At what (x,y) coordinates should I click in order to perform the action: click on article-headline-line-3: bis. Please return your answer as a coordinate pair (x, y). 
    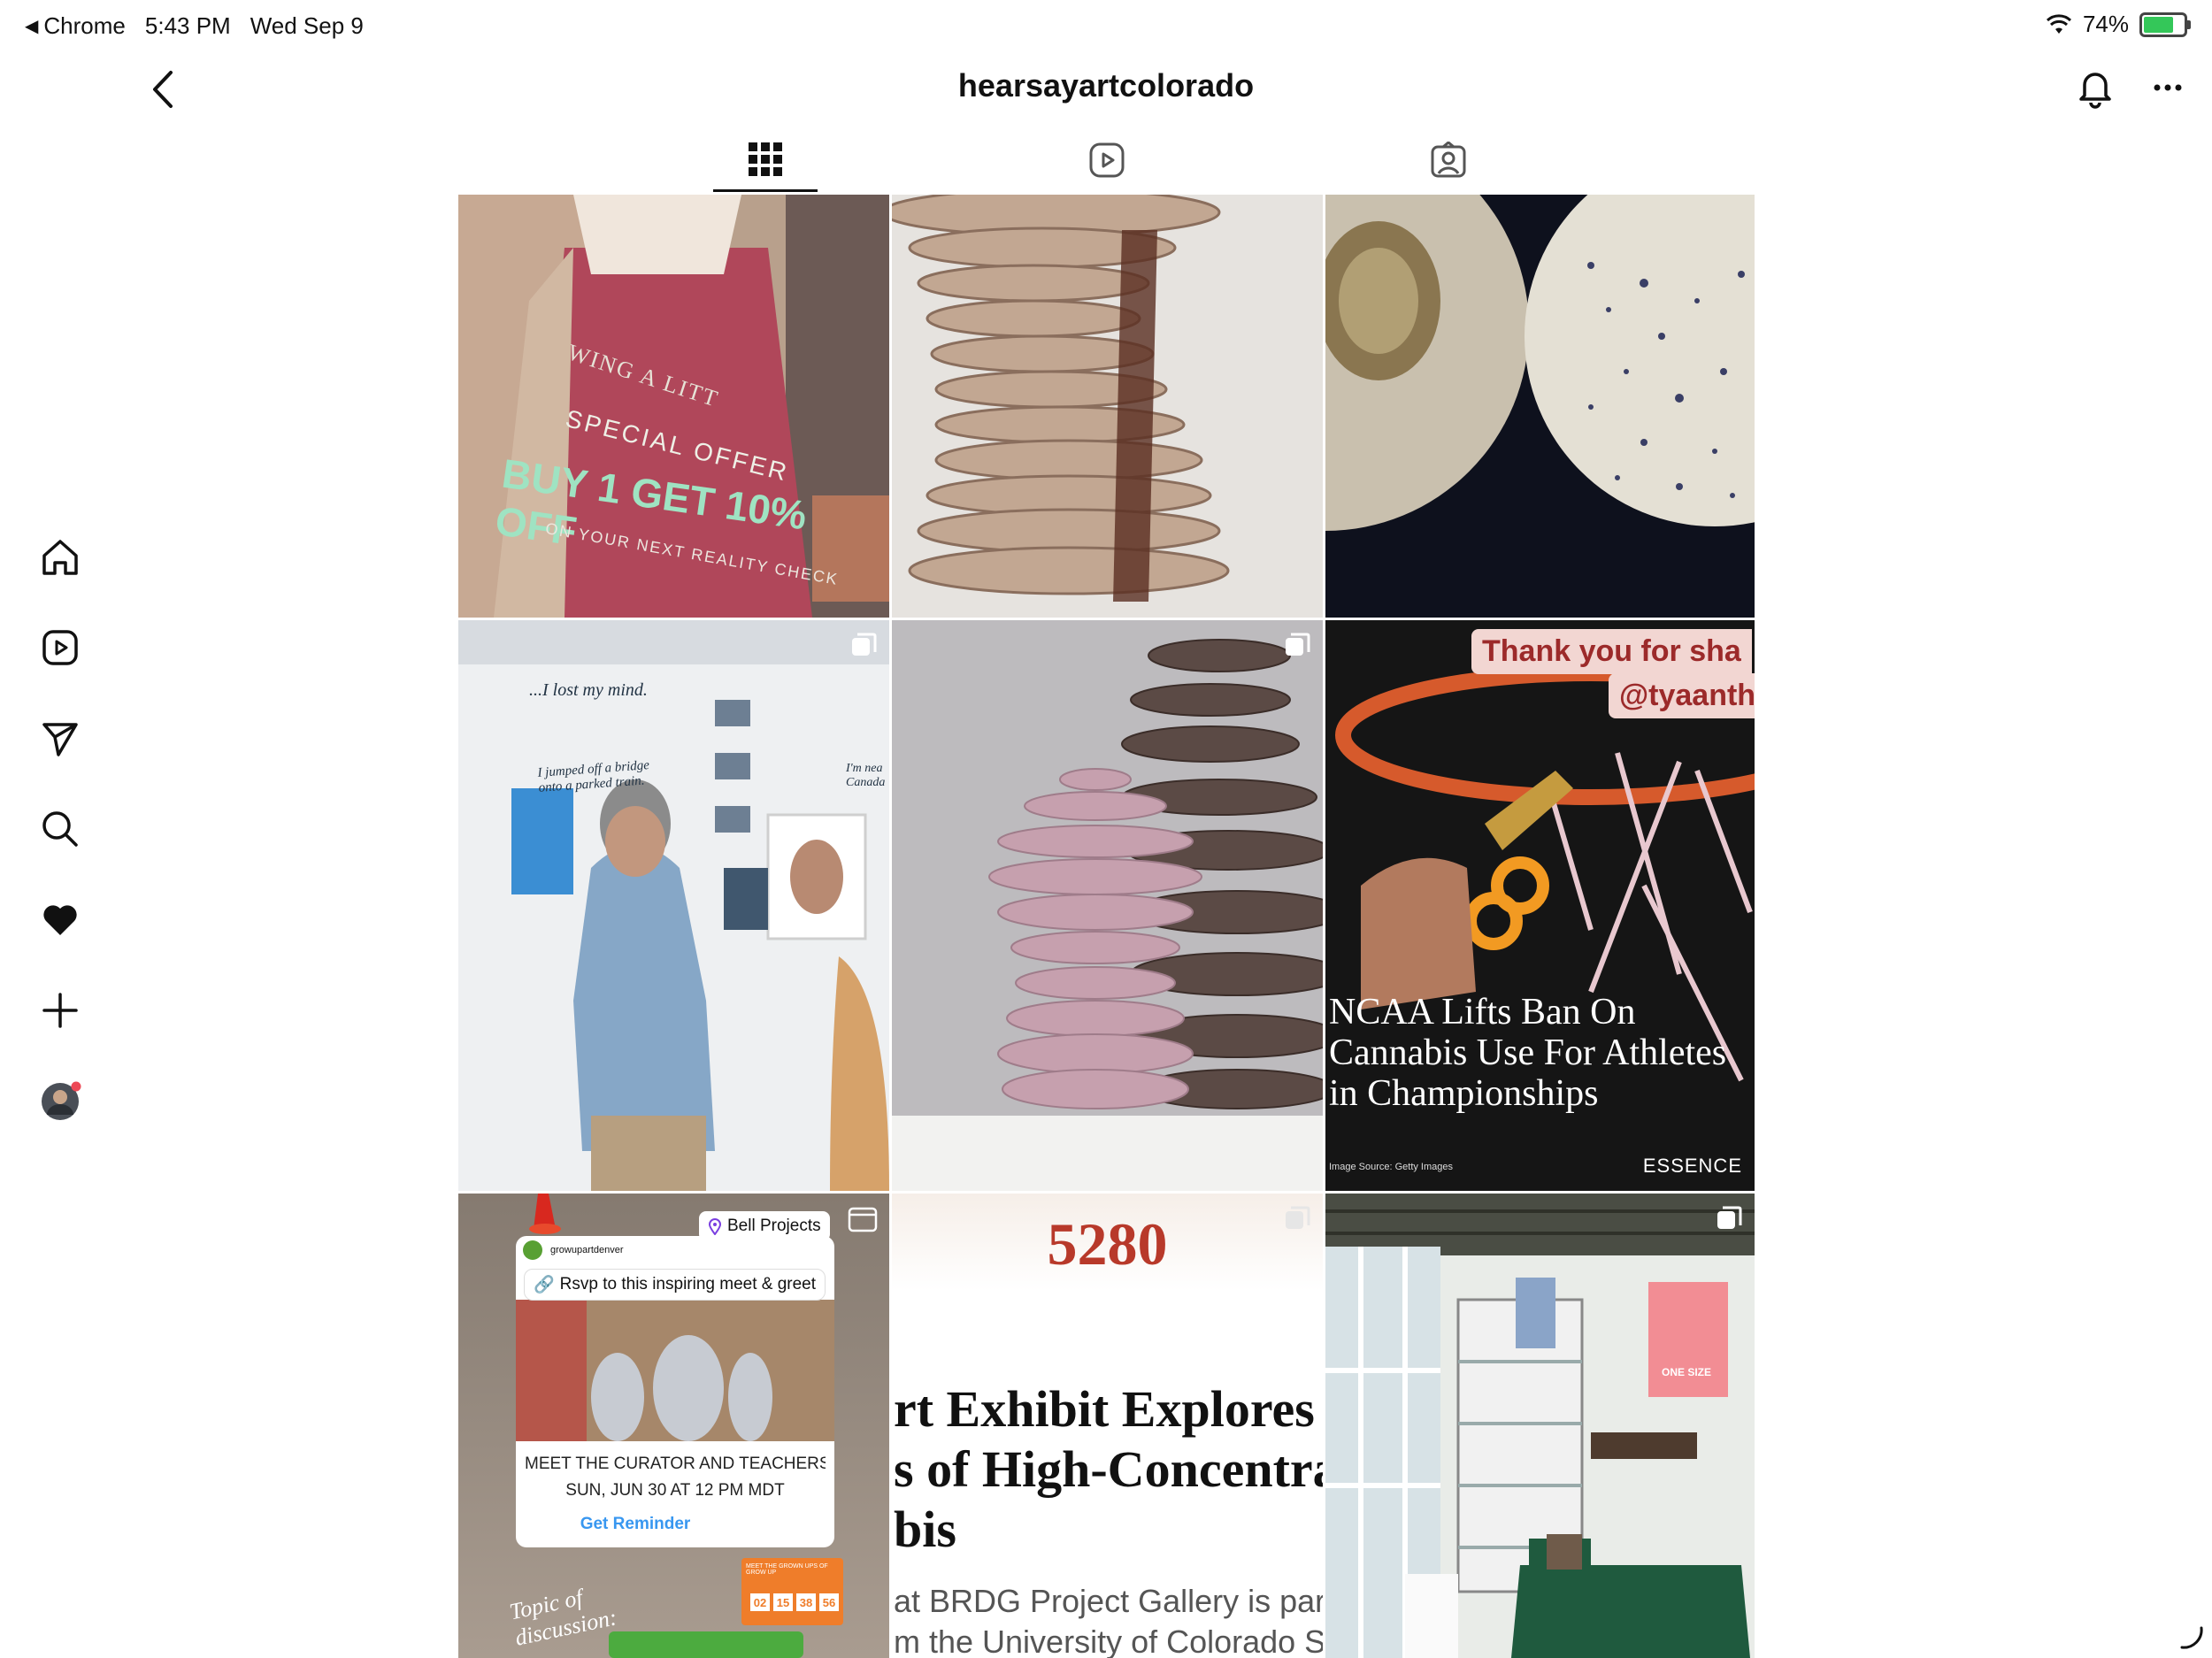
    Looking at the image, I should click on (925, 1530).